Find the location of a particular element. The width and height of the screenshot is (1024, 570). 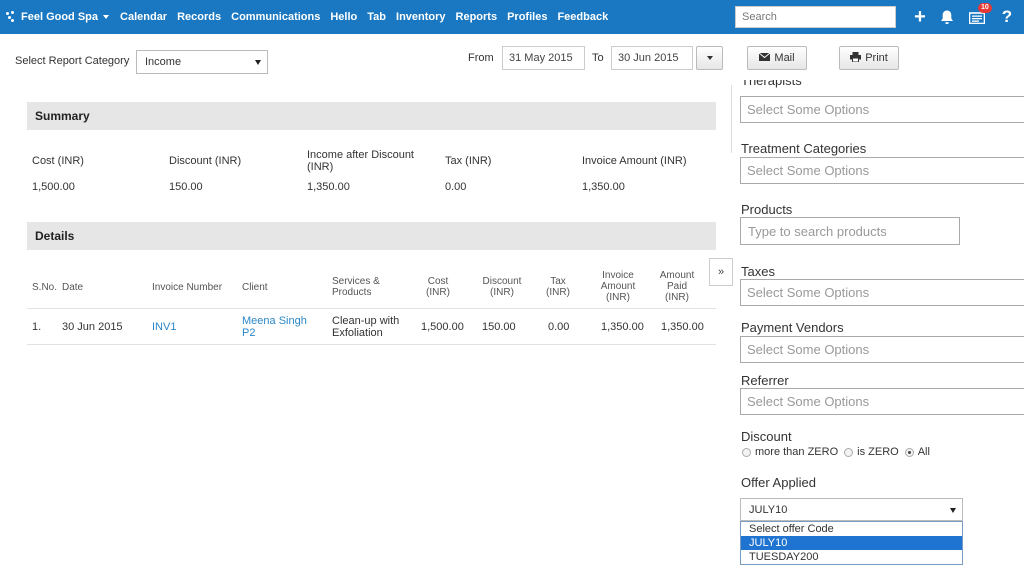

details-header-date: Date is located at coordinates (73, 287).